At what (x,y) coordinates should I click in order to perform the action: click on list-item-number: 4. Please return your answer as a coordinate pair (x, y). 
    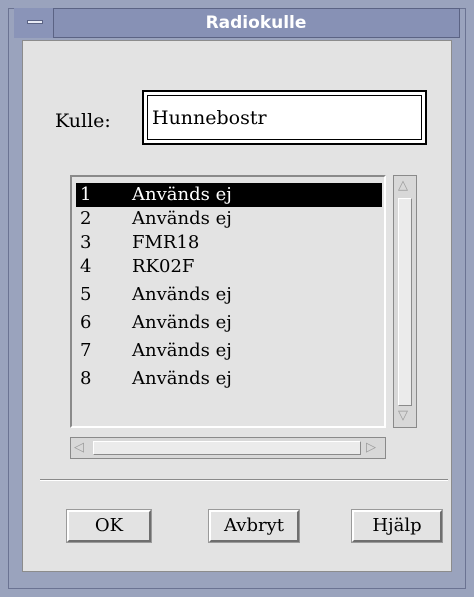
    Looking at the image, I should click on (86, 266).